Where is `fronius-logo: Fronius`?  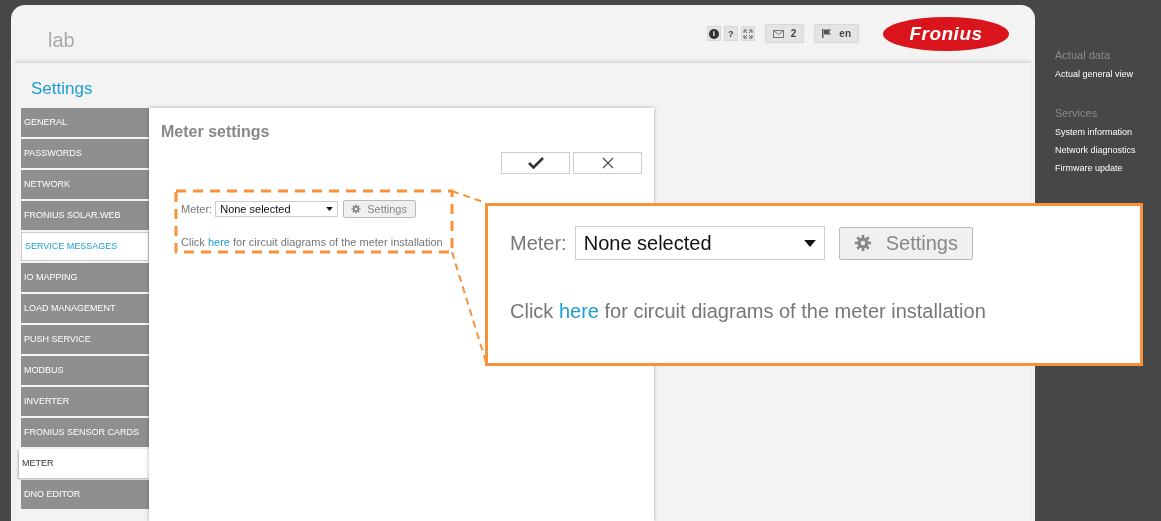
fronius-logo: Fronius is located at coordinates (946, 33).